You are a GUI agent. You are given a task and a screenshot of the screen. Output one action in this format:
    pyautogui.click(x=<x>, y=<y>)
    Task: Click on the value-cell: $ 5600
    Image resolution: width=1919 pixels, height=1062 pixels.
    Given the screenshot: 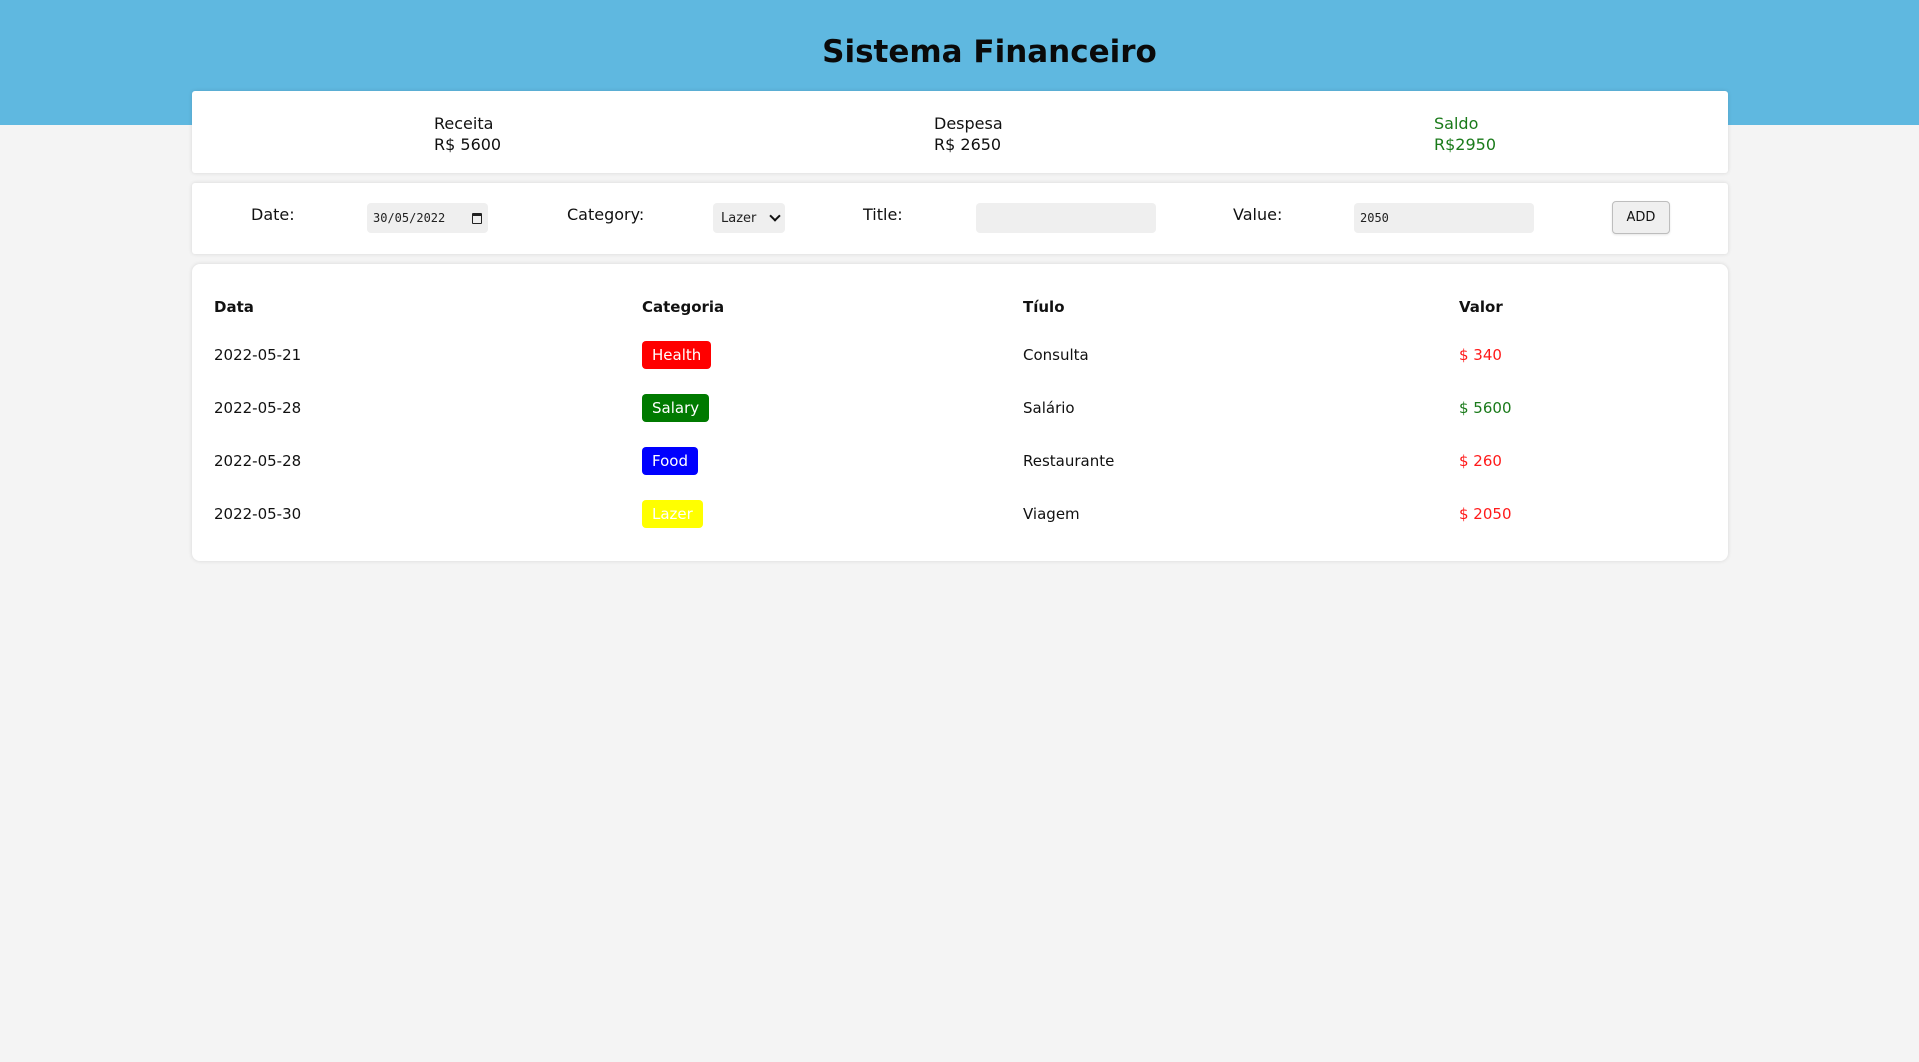 What is the action you would take?
    pyautogui.click(x=1485, y=408)
    